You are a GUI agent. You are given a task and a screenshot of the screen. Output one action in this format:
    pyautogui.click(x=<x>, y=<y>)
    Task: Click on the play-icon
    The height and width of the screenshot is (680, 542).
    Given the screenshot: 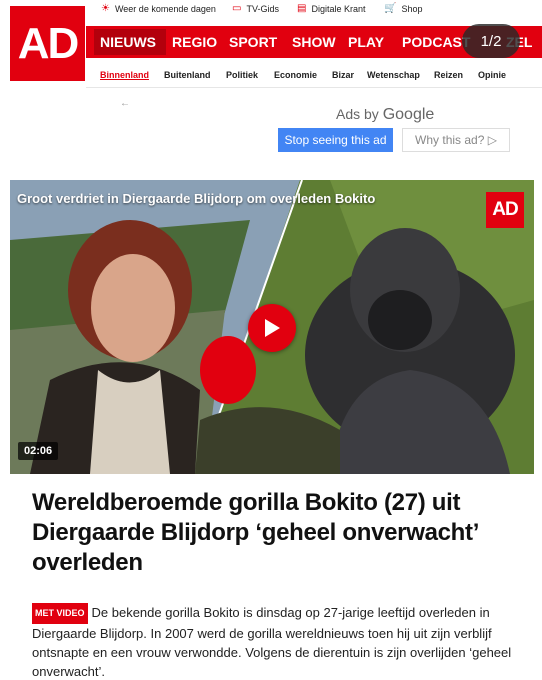 What is the action you would take?
    pyautogui.click(x=272, y=328)
    